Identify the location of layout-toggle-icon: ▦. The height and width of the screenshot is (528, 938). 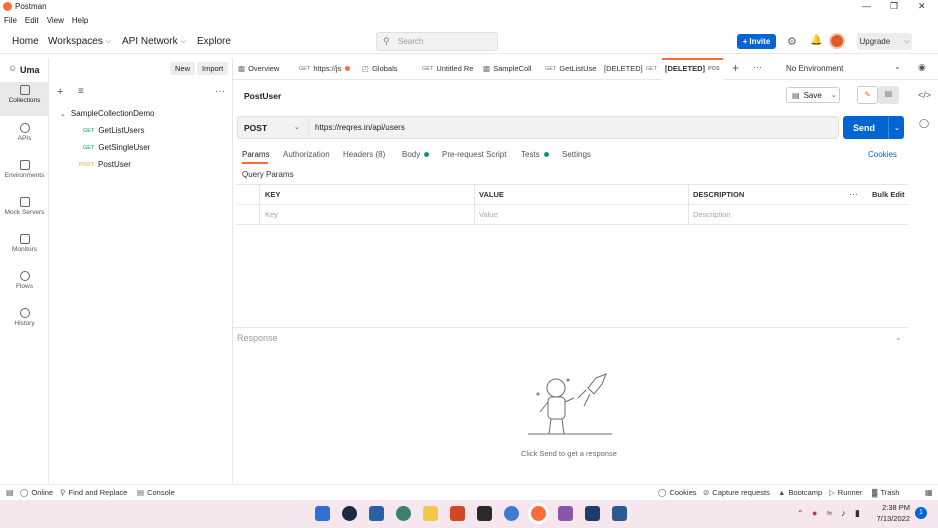
(929, 492).